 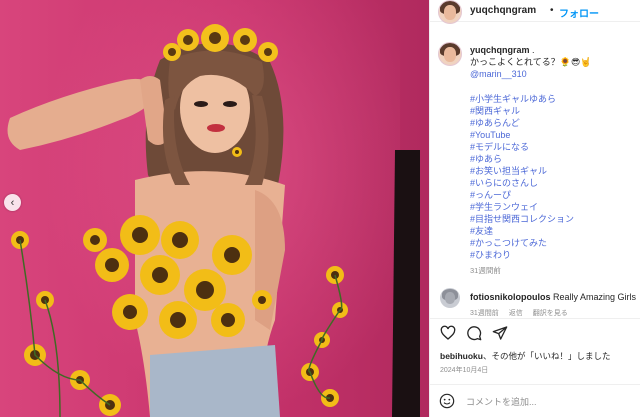 I want to click on hashtag-link: #モデルになる, so click(x=554, y=147).